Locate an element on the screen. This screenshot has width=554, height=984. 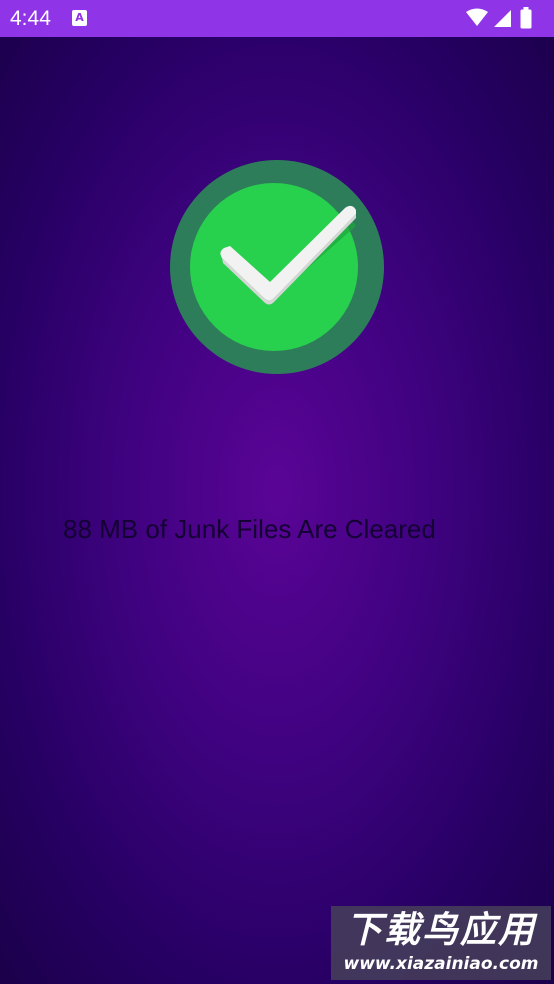
wifi-icon is located at coordinates (477, 17).